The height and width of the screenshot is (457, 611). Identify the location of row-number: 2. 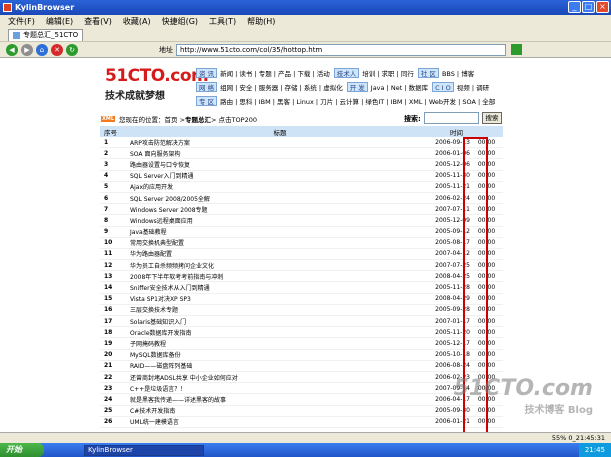
(106, 153).